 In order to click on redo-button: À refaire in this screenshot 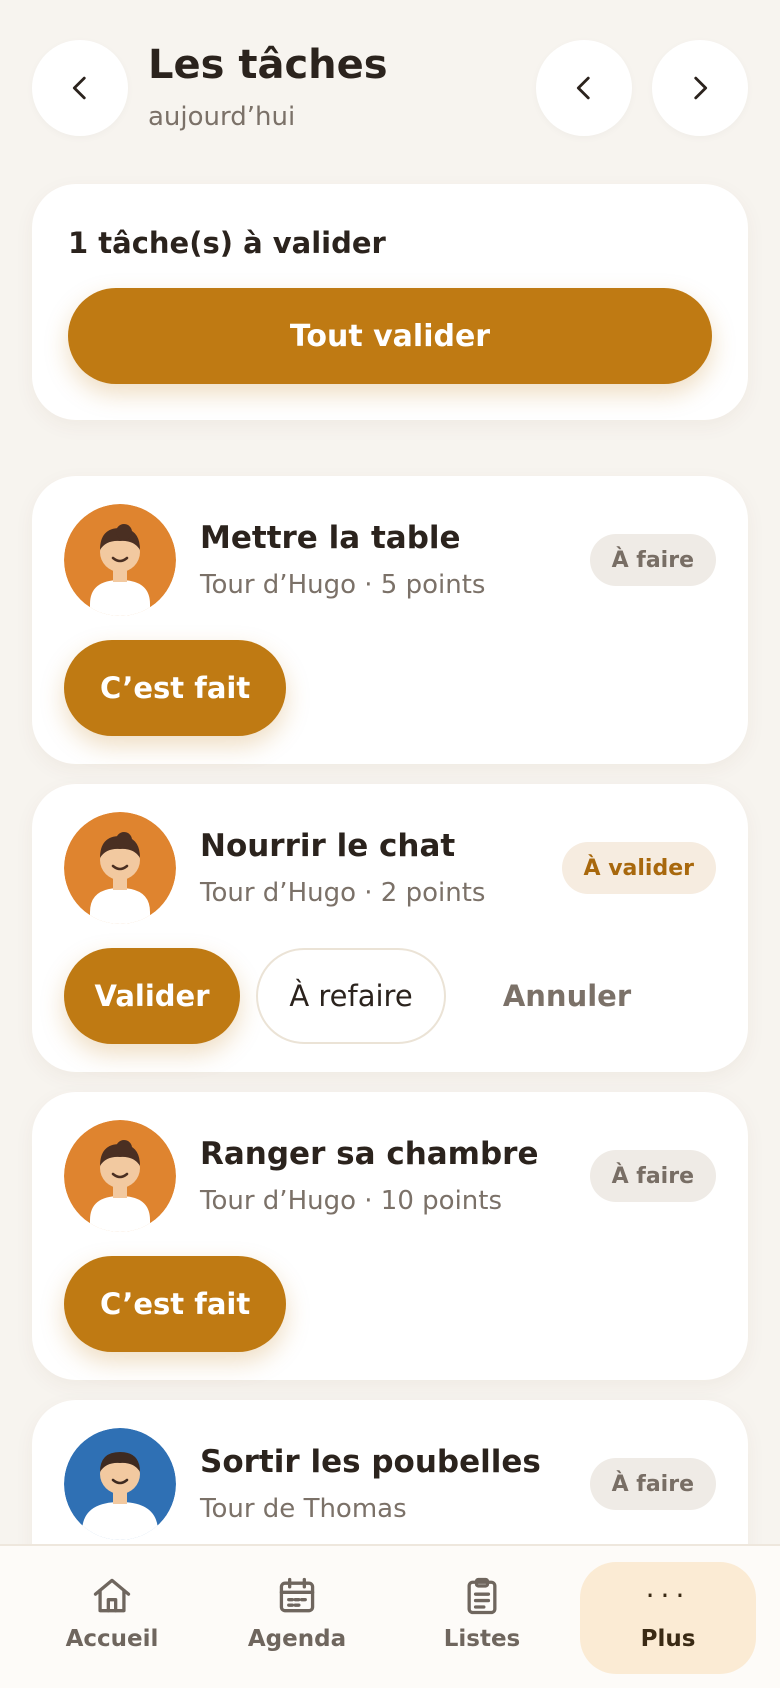, I will do `click(351, 996)`.